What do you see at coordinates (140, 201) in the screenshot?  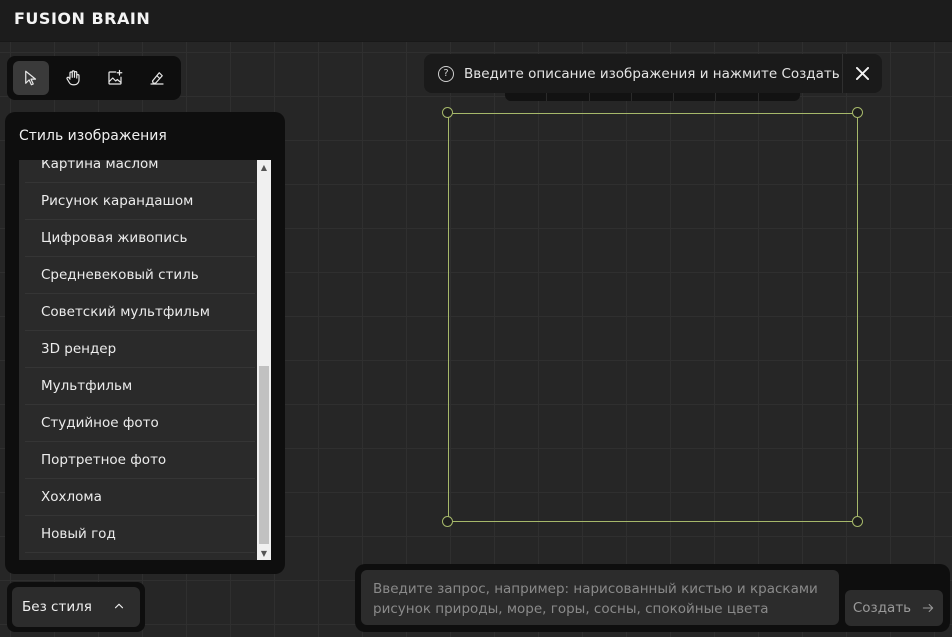 I see `style-list-item: Рисунок карандашом` at bounding box center [140, 201].